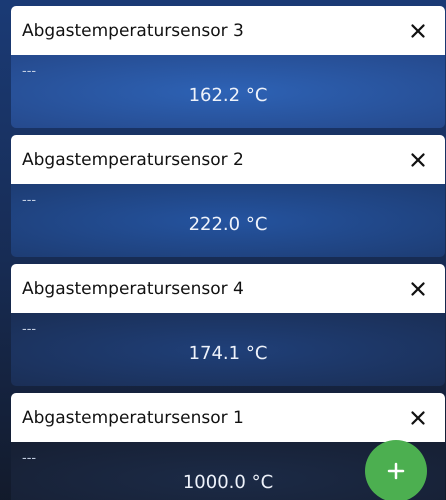 This screenshot has height=500, width=446. Describe the element at coordinates (133, 418) in the screenshot. I see `sensor-name: Abgastemperatursensor 1` at that location.